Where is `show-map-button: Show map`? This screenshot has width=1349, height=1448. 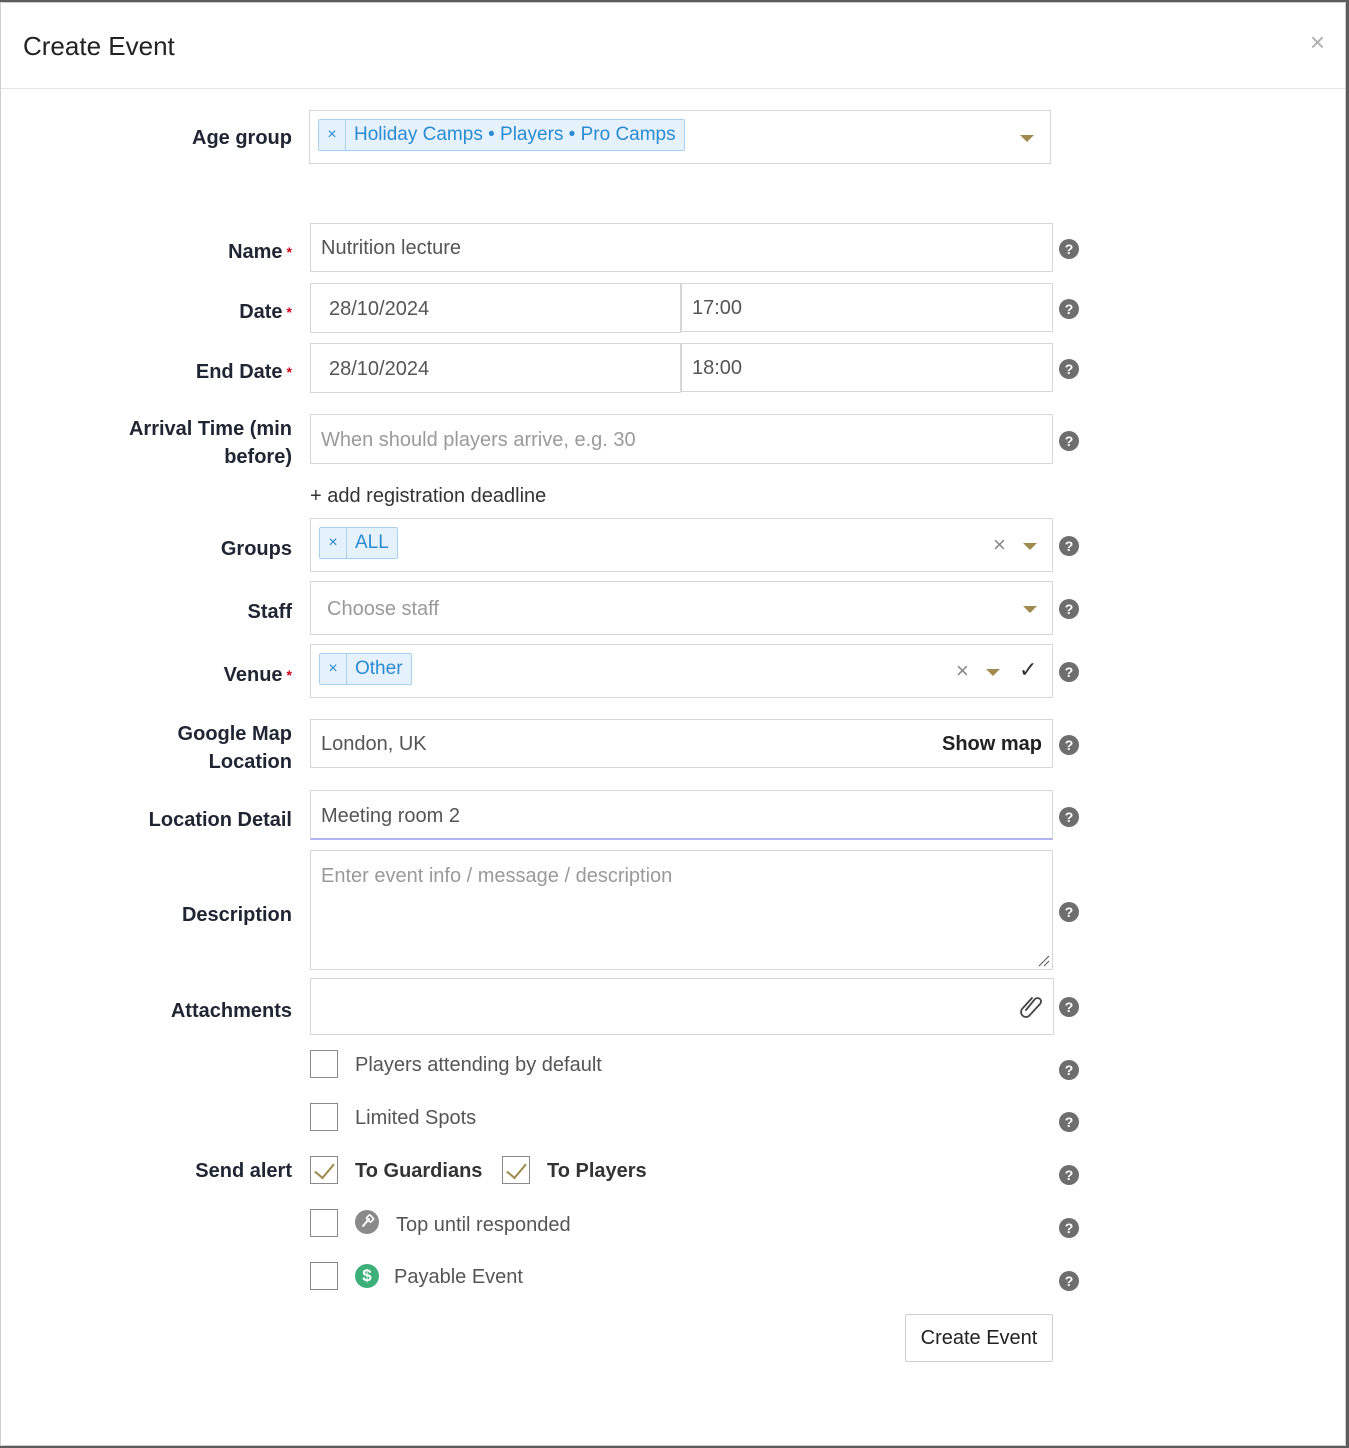 show-map-button: Show map is located at coordinates (992, 744).